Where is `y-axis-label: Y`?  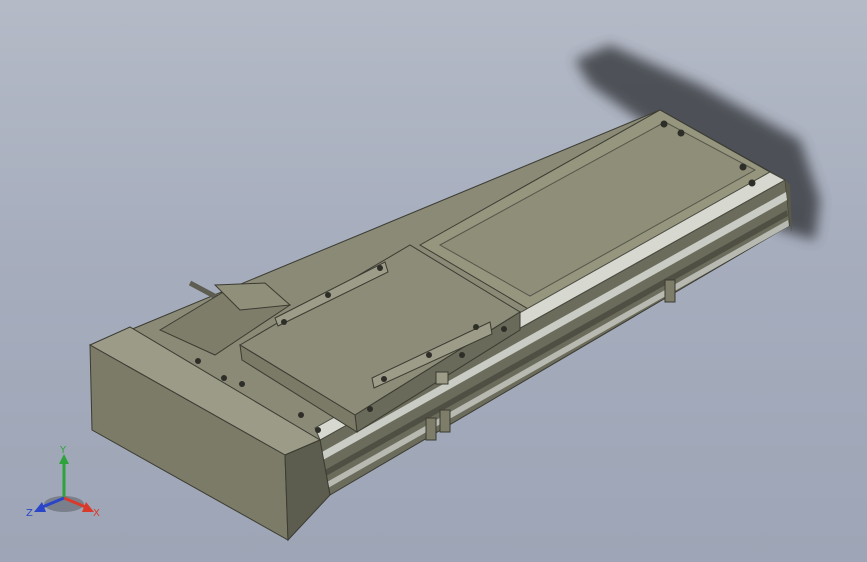 y-axis-label: Y is located at coordinates (63, 451).